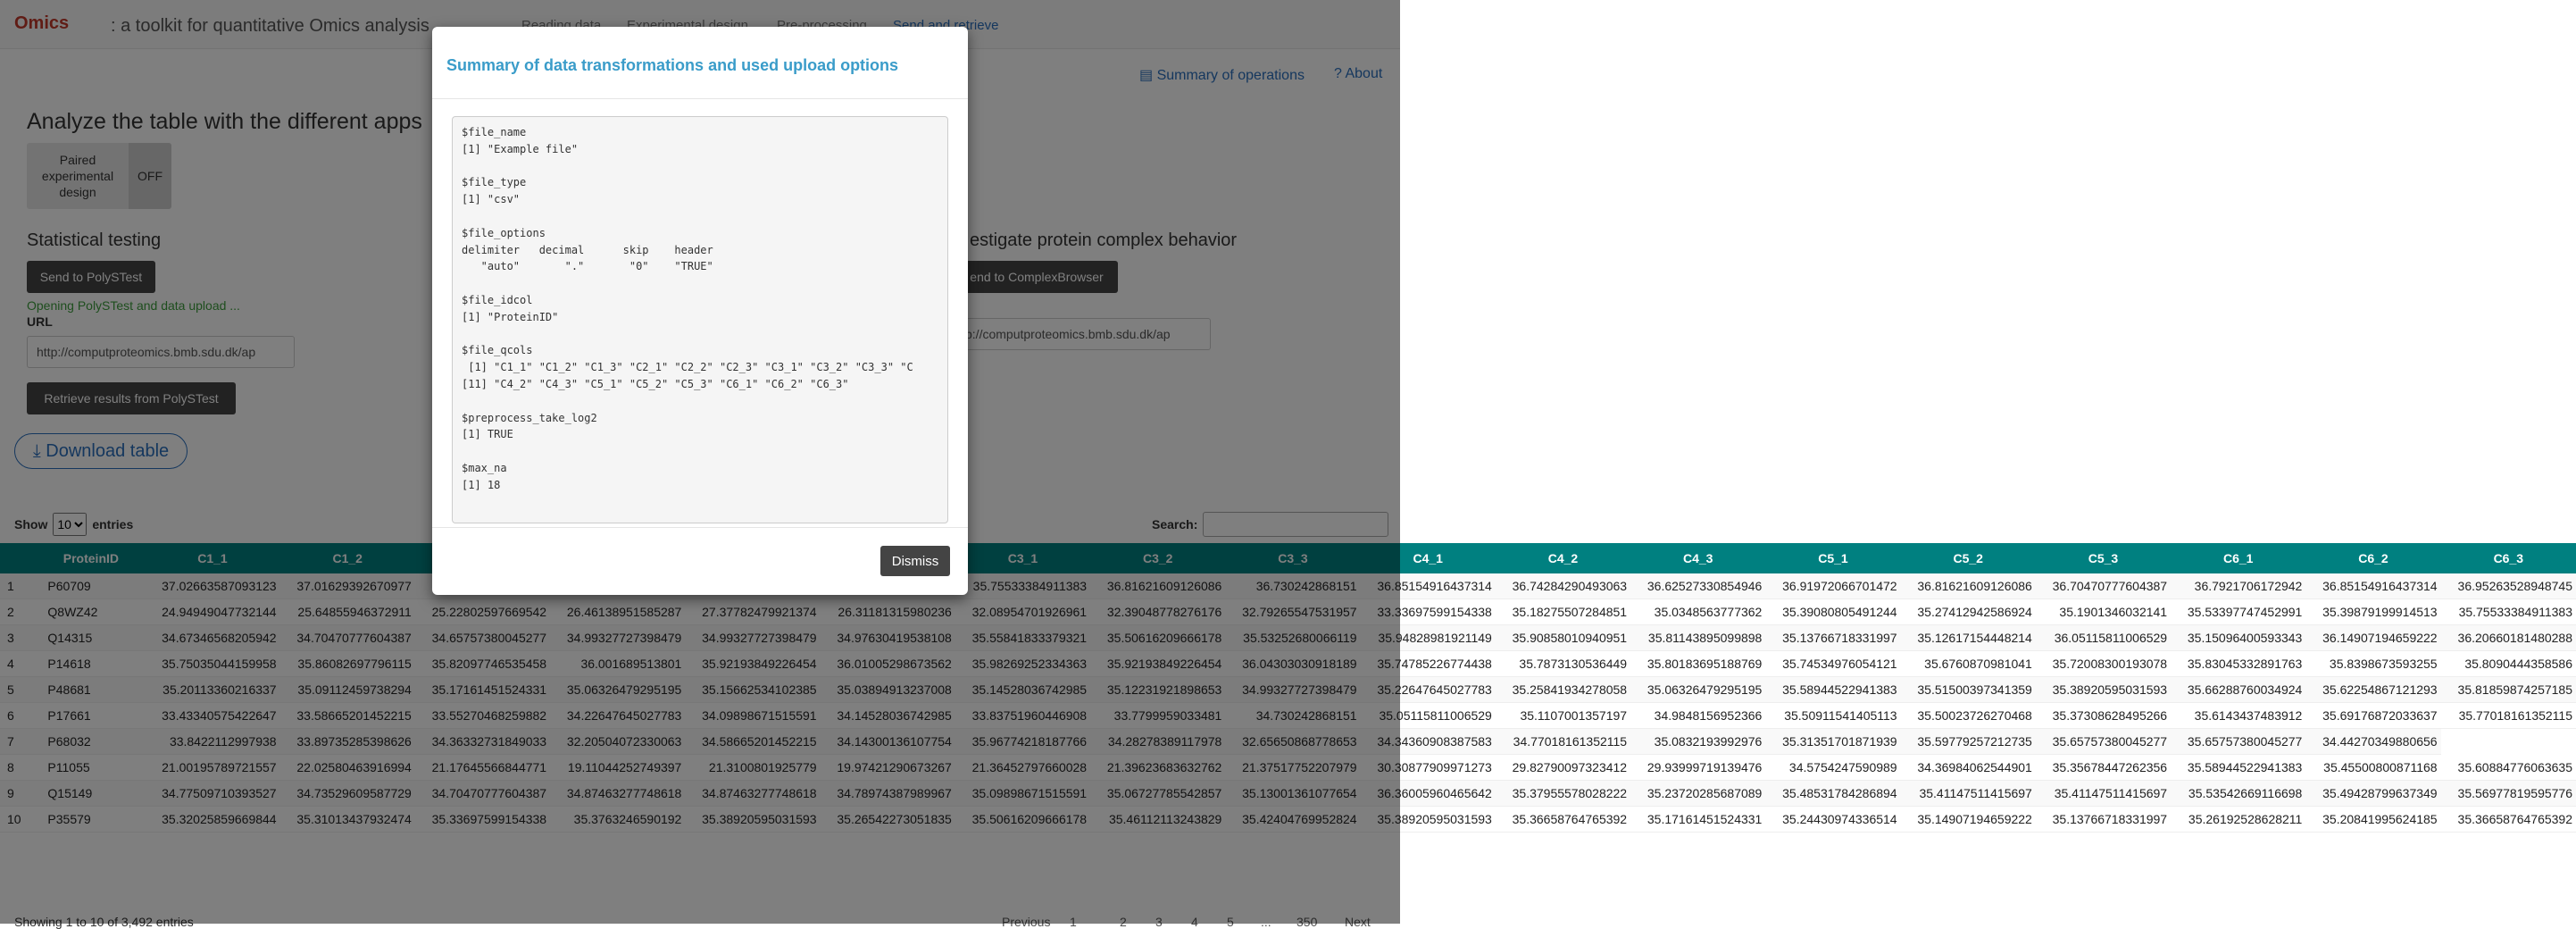  What do you see at coordinates (1968, 664) in the screenshot?
I see `value-cell: 35.6760870981041` at bounding box center [1968, 664].